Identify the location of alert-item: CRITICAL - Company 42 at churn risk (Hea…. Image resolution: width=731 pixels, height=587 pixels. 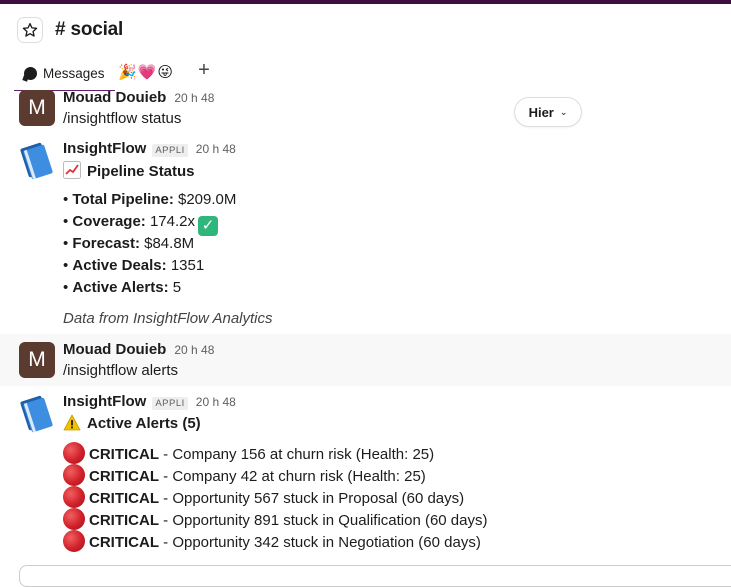
(244, 475).